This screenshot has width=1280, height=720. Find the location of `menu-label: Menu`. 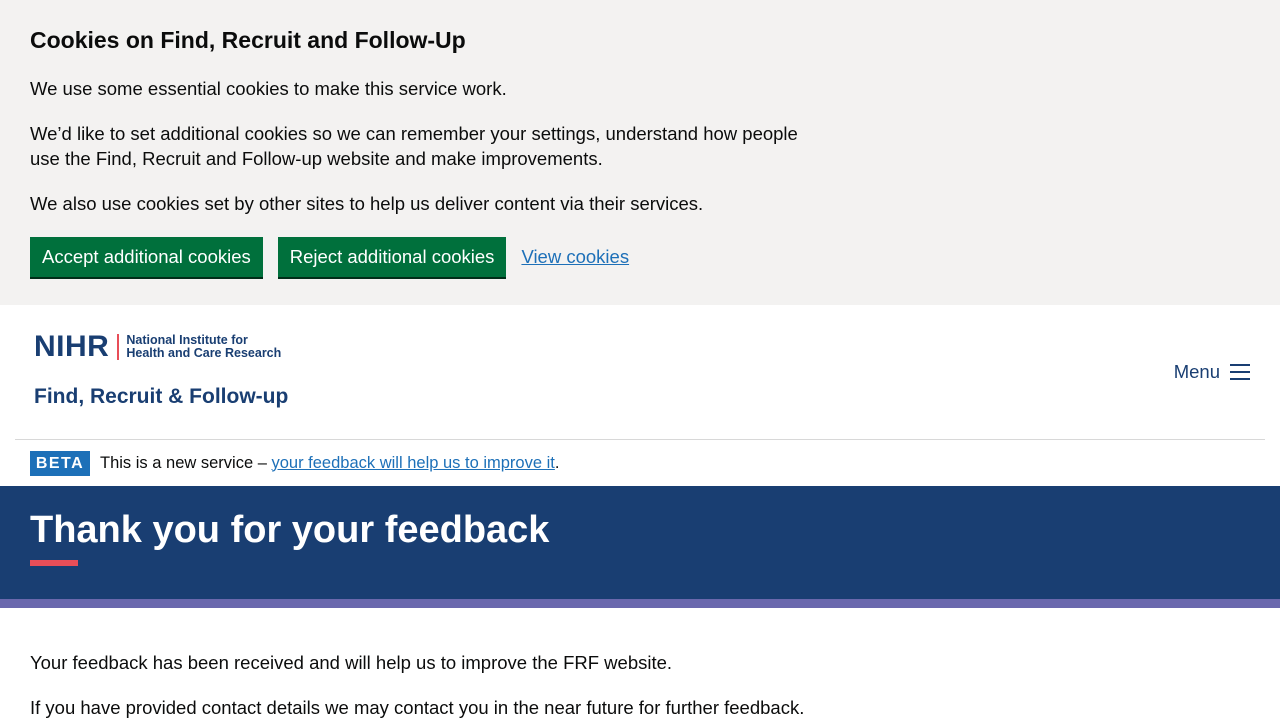

menu-label: Menu is located at coordinates (1196, 371).